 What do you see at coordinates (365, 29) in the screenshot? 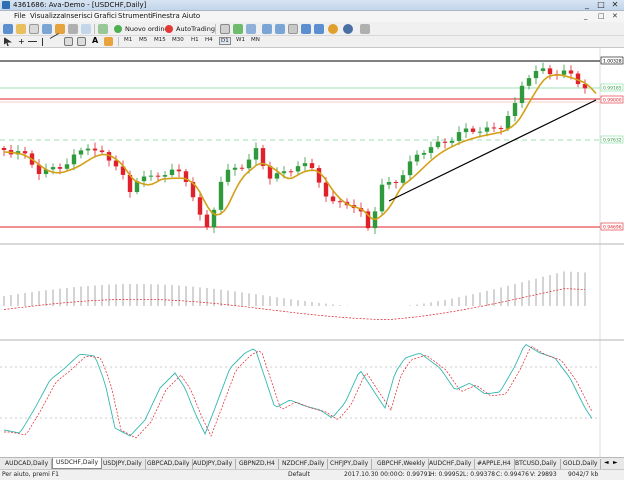
I see `templates-icon` at bounding box center [365, 29].